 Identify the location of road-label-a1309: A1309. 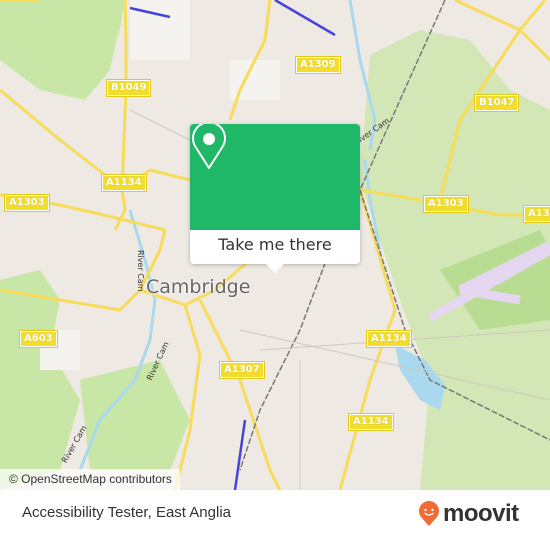
(318, 65).